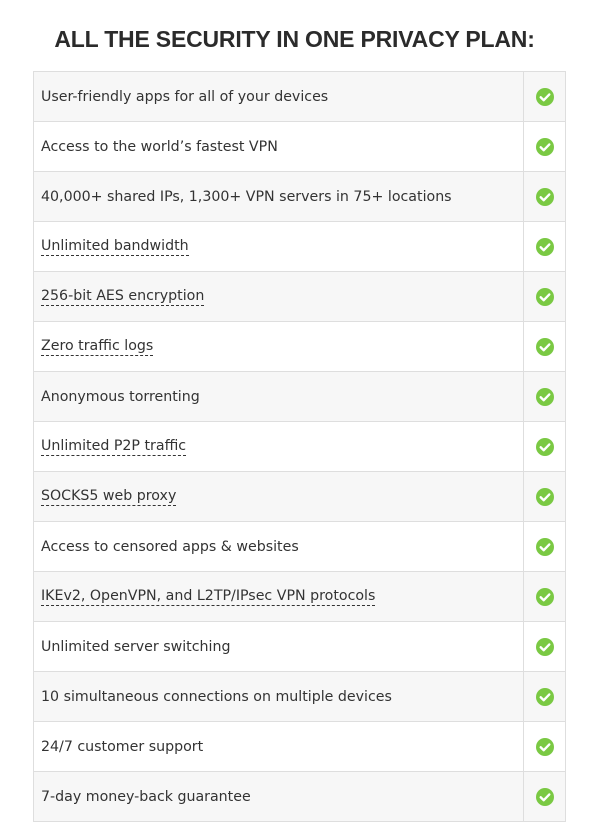 The height and width of the screenshot is (832, 589). I want to click on feature-row: Access to censored apps & websites, so click(299, 547).